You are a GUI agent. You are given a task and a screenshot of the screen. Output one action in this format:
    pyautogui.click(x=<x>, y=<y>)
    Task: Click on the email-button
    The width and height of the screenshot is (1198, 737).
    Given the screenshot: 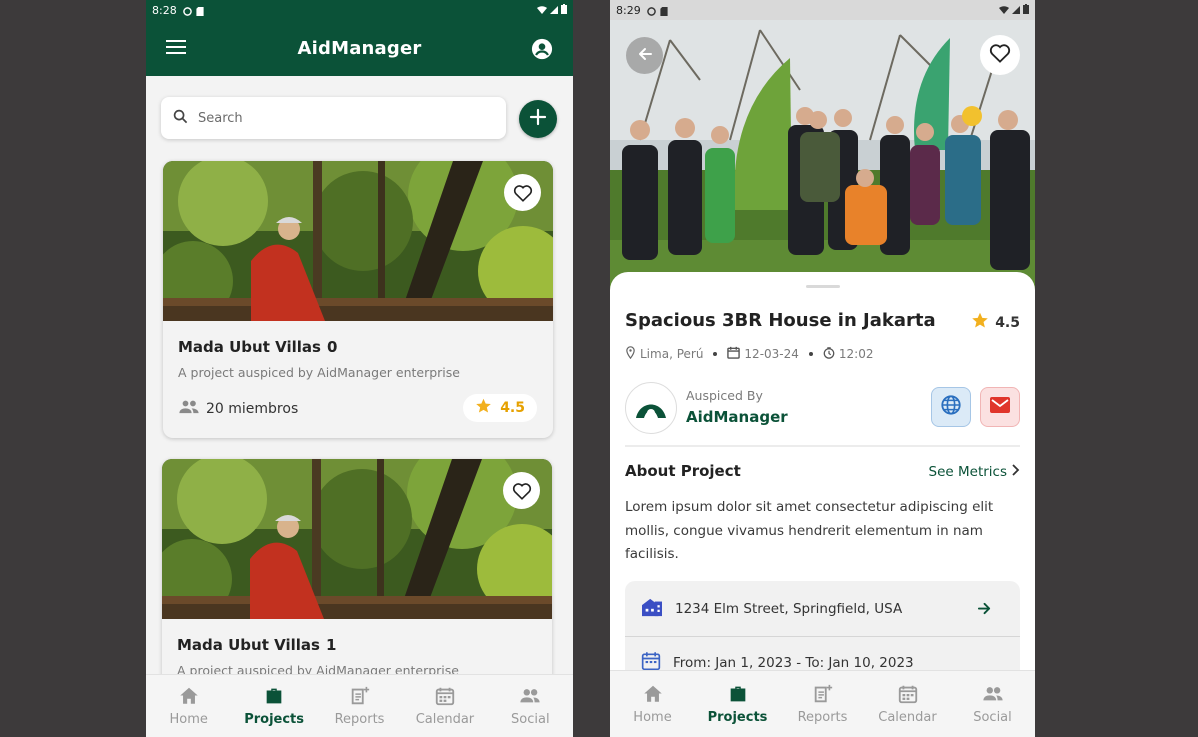 What is the action you would take?
    pyautogui.click(x=1000, y=407)
    